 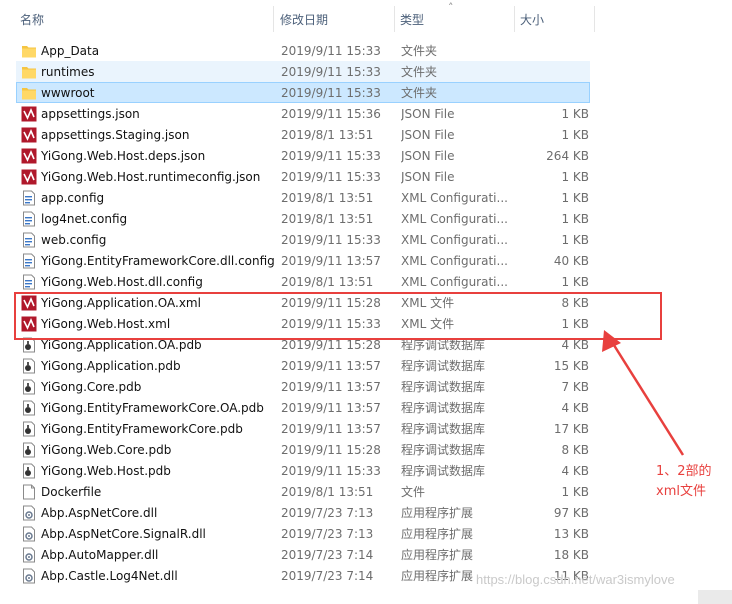 What do you see at coordinates (694, 482) in the screenshot?
I see `annotation-text: 1、2部的 xml文件` at bounding box center [694, 482].